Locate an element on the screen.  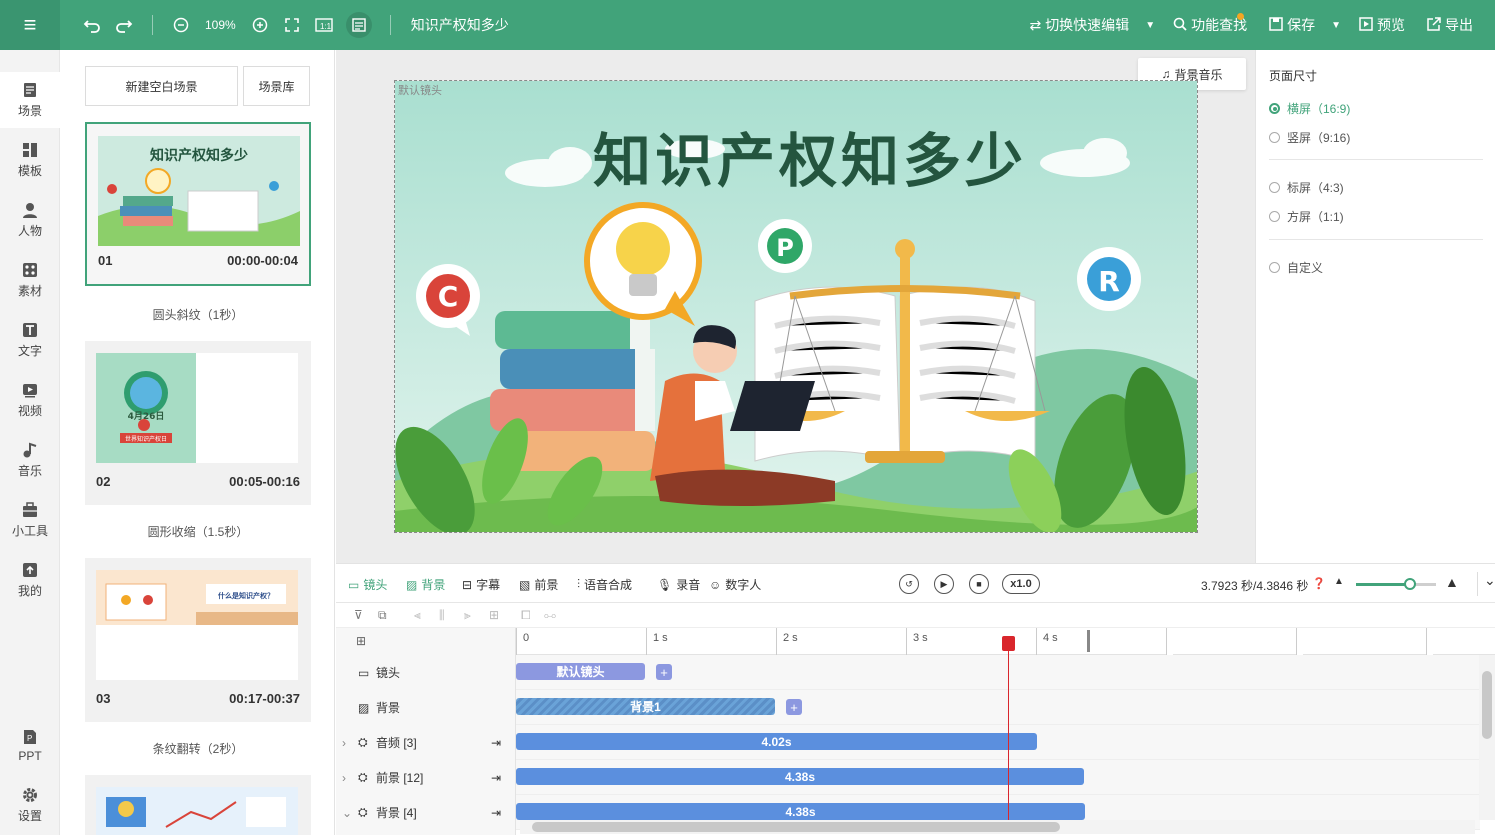
distribute-icon: ⊞ is located at coordinates (494, 615).